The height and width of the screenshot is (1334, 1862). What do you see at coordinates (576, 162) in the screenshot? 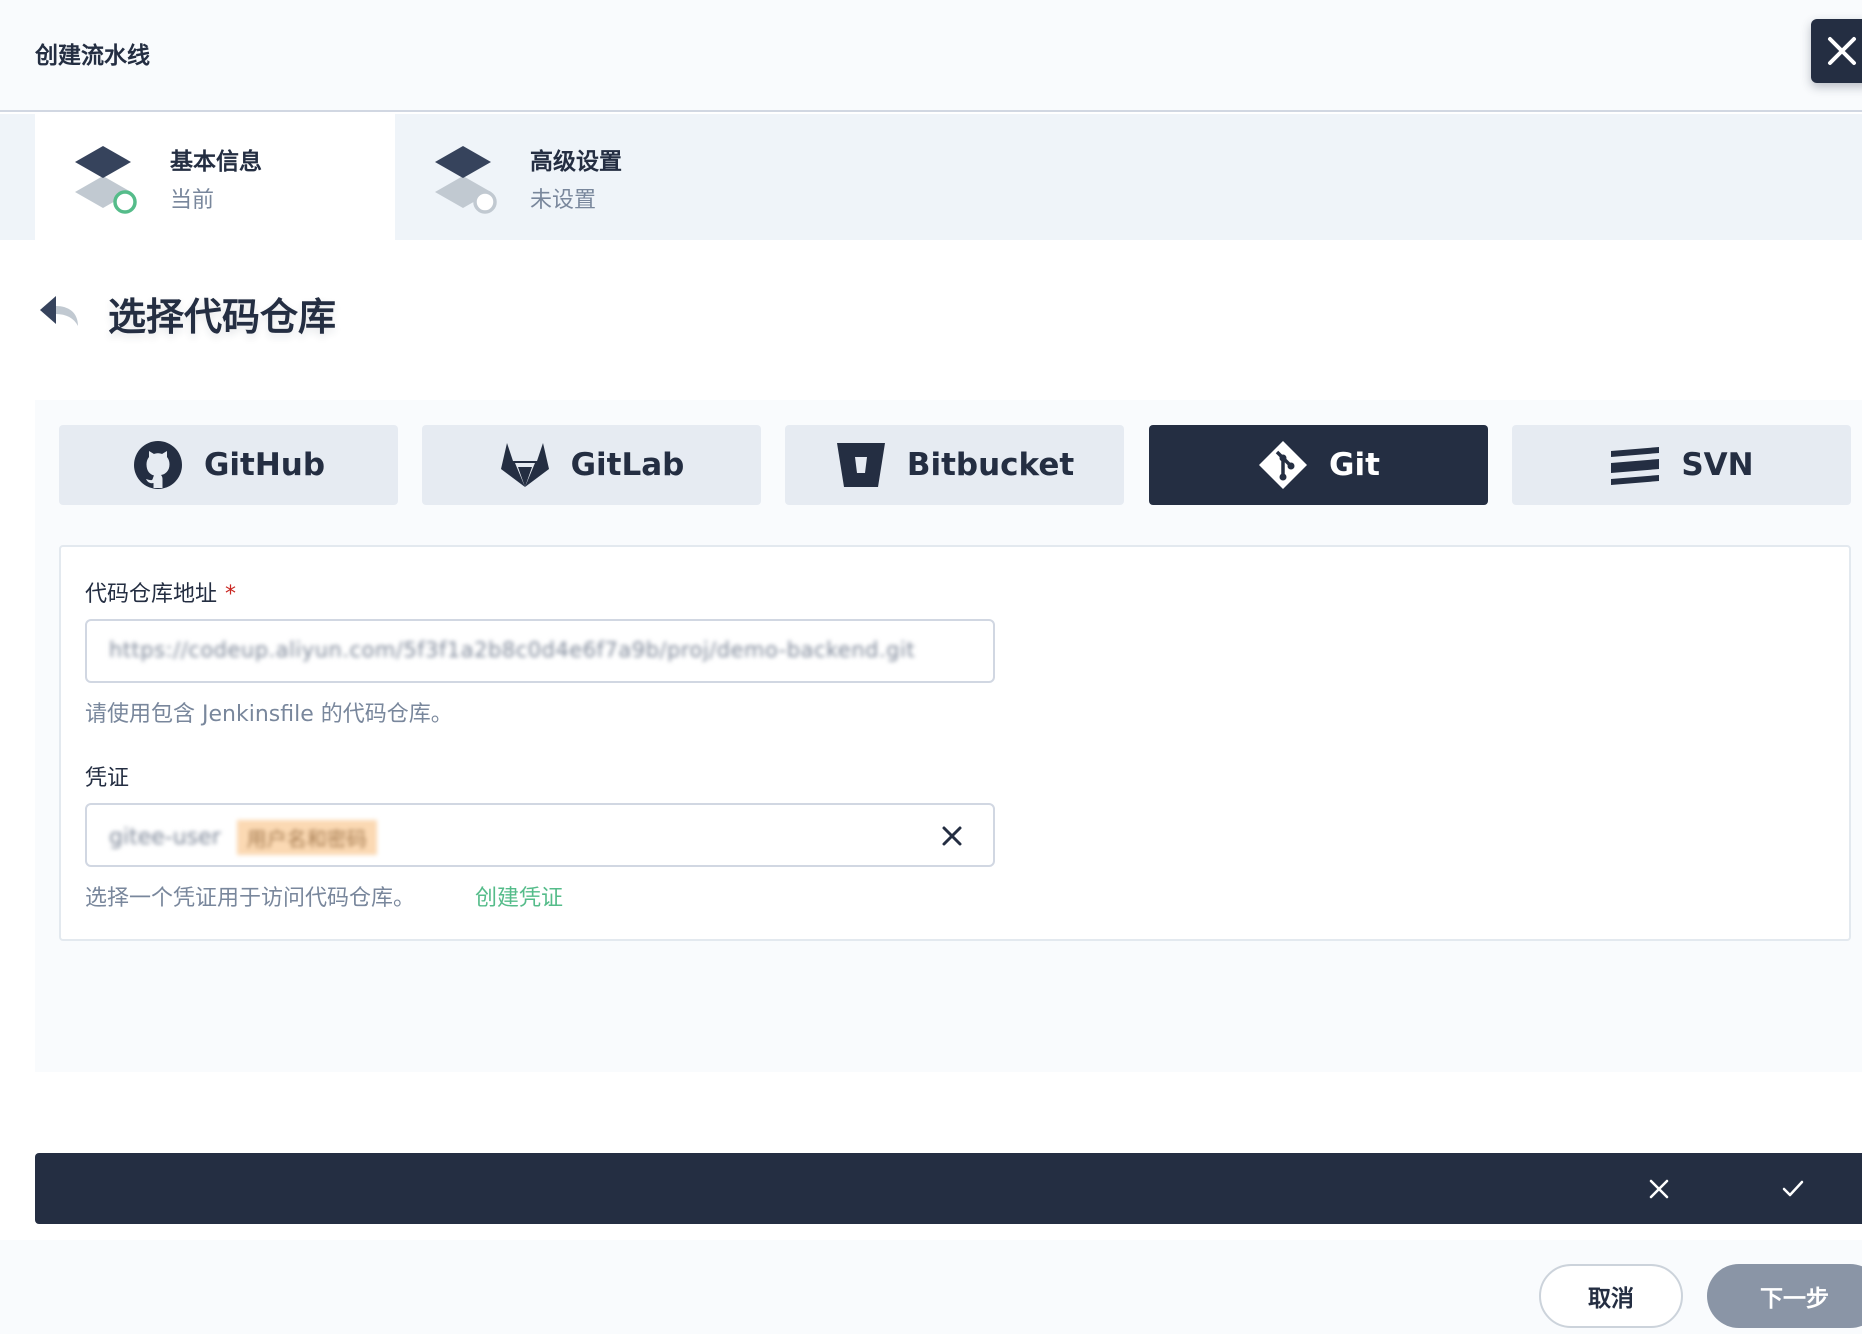
I see `step-title: 高级设置` at bounding box center [576, 162].